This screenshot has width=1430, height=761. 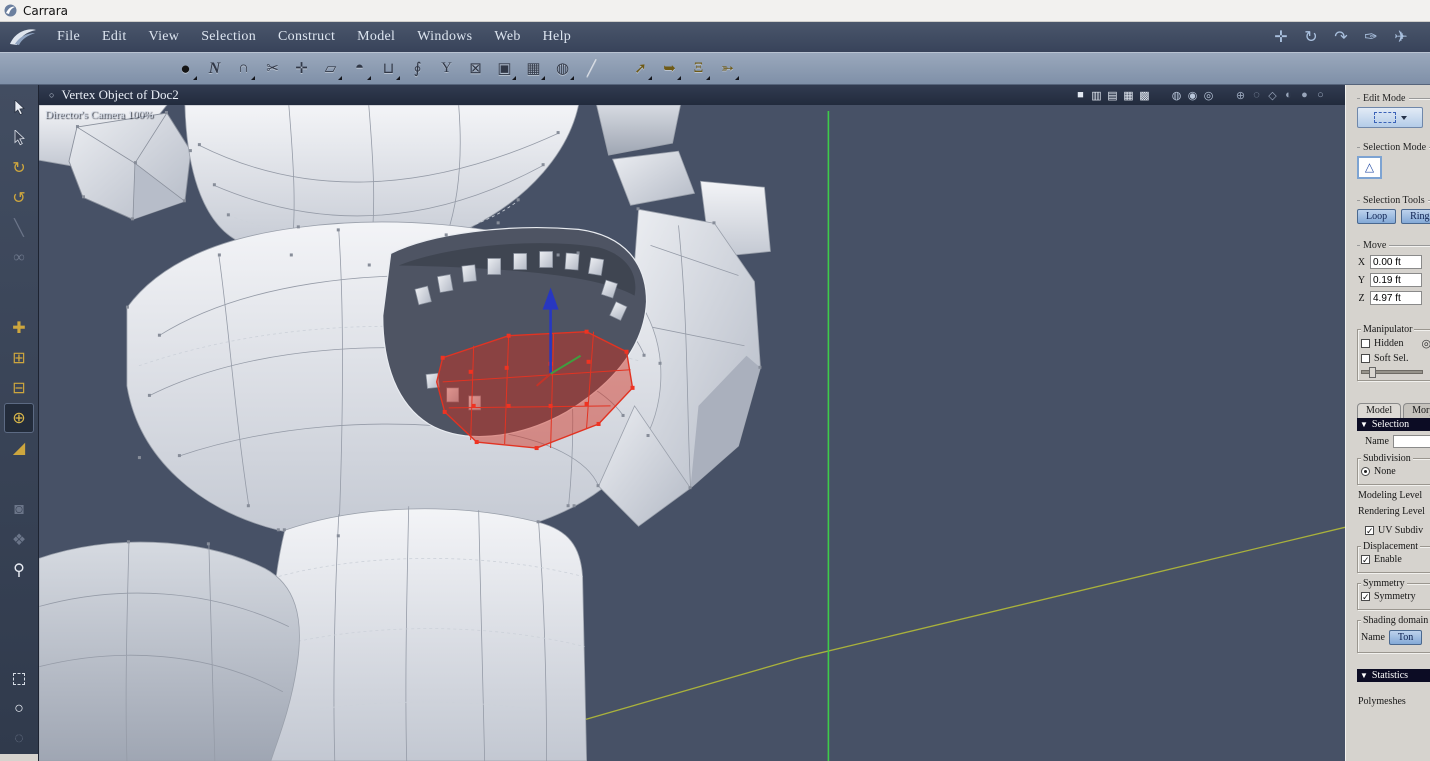 What do you see at coordinates (19, 417) in the screenshot?
I see `universal-manipulator-icon: ⊕` at bounding box center [19, 417].